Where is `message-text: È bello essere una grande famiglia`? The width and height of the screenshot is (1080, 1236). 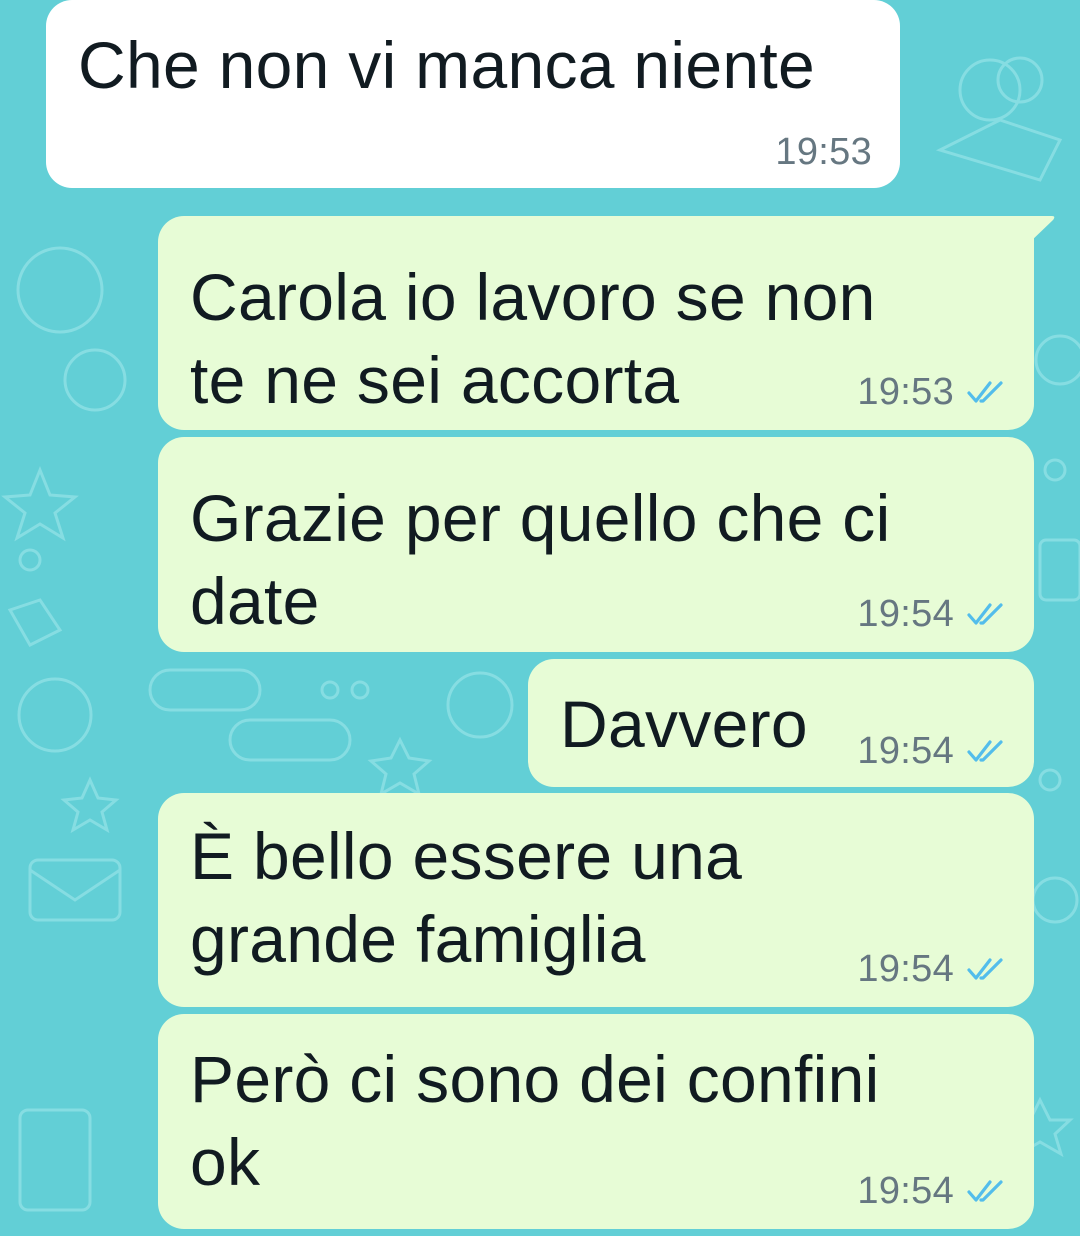 message-text: È bello essere una grande famiglia is located at coordinates (466, 897).